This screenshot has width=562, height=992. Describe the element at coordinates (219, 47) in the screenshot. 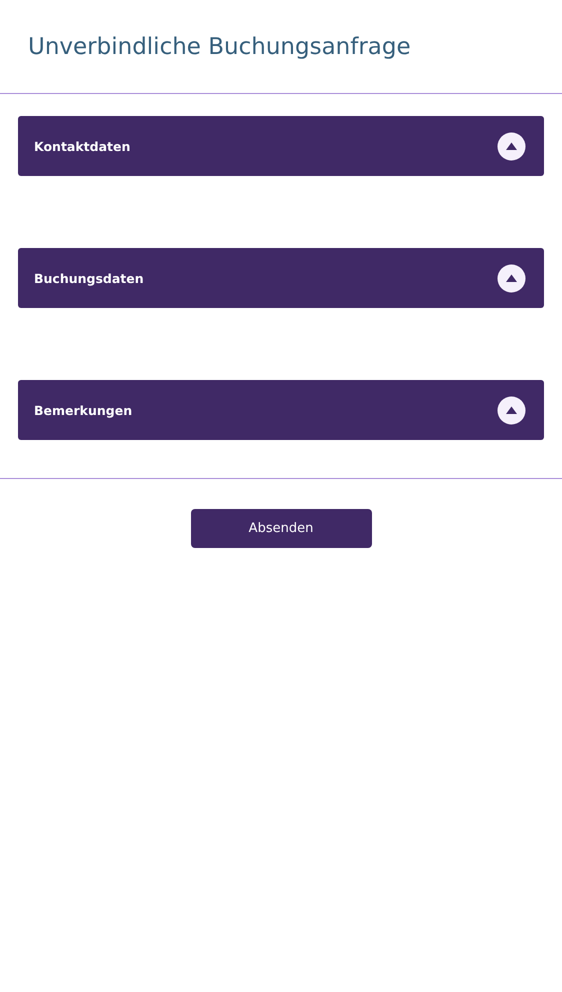

I see `form-title: Unverbindliche Buchungsanfrage` at that location.